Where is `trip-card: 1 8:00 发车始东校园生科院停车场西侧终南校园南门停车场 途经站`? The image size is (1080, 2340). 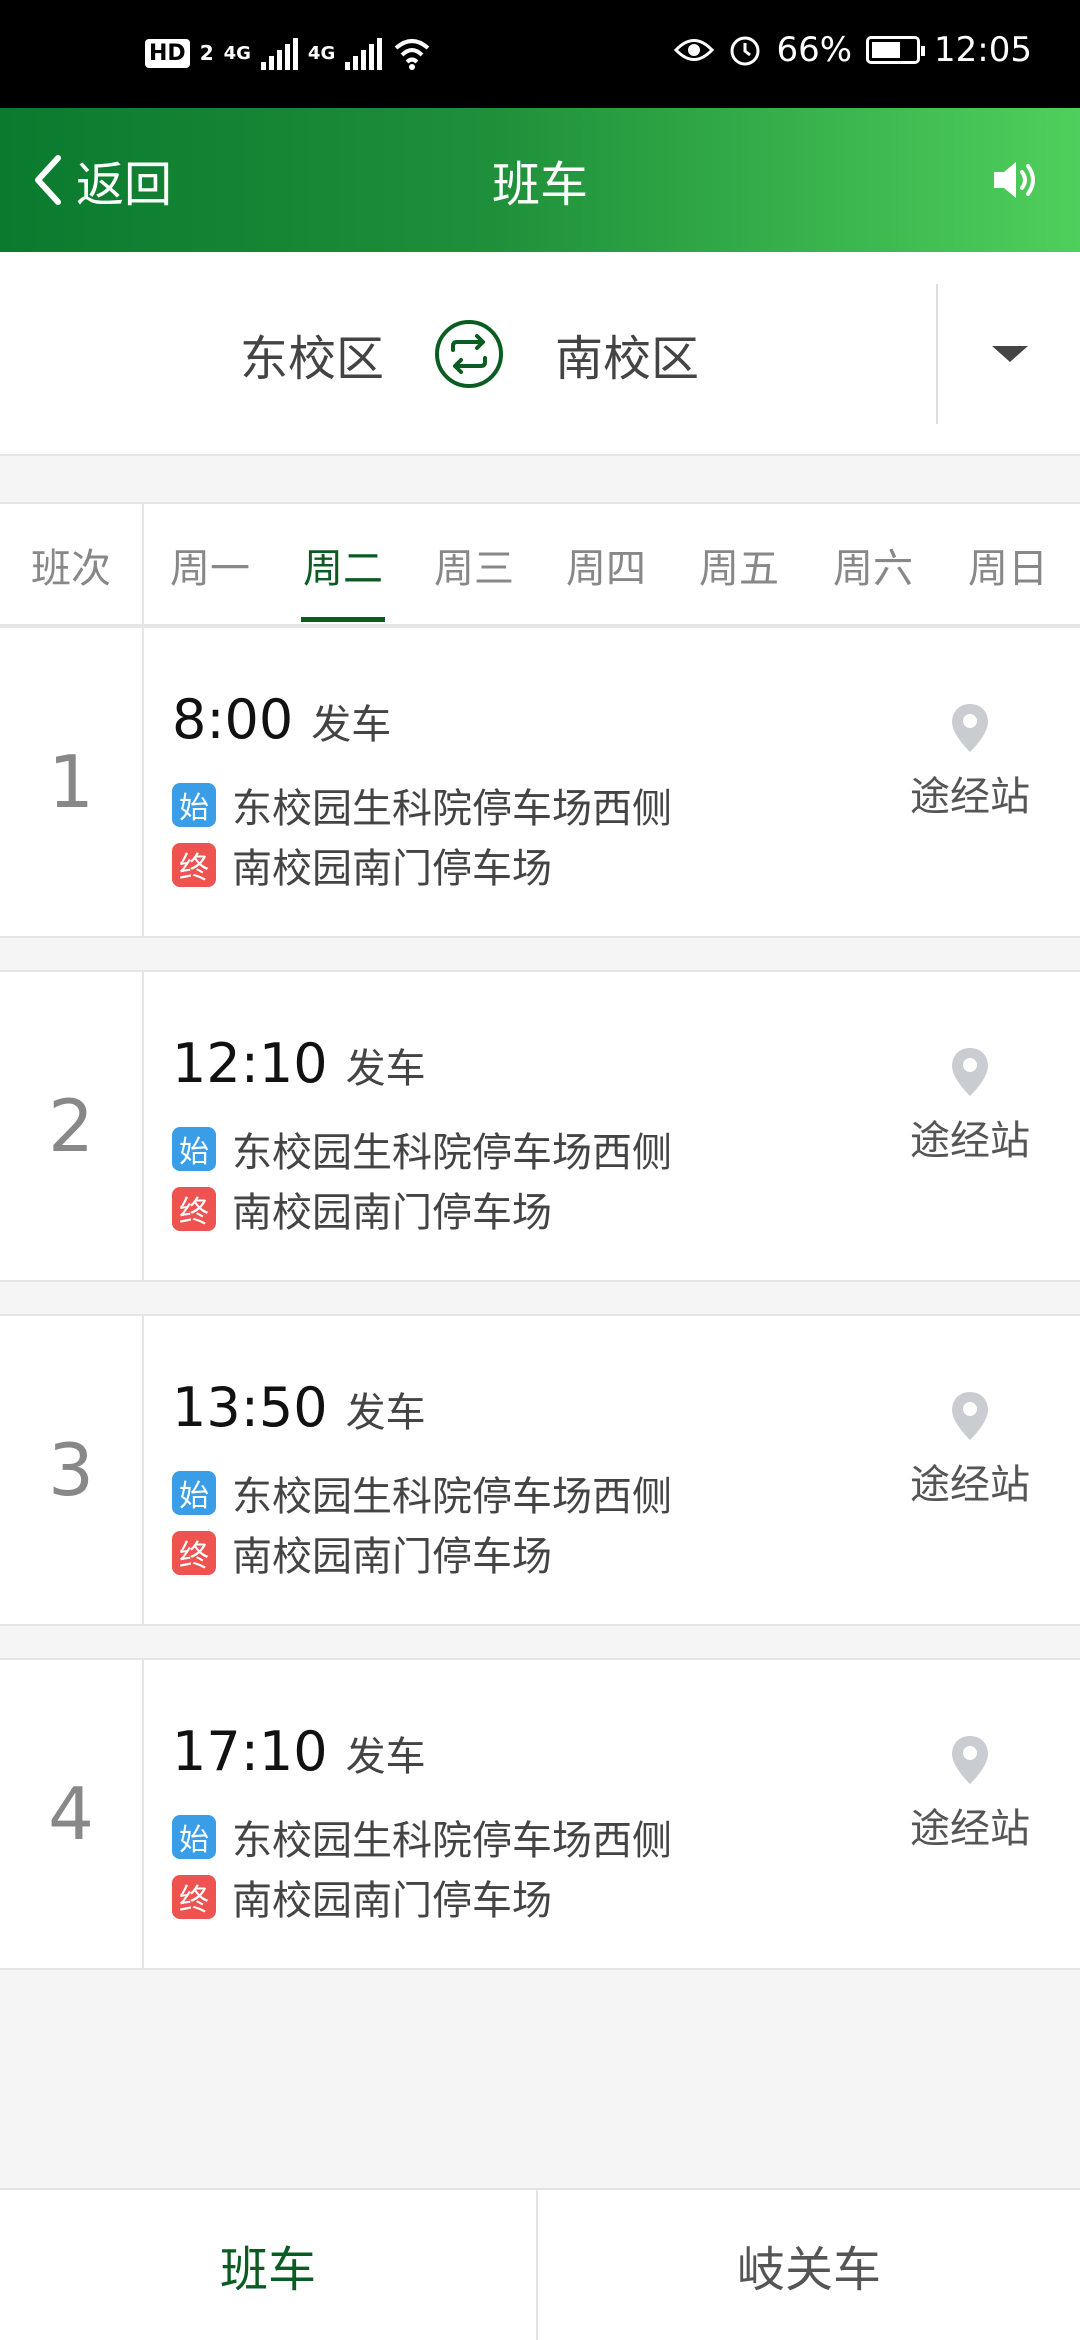
trip-card: 1 8:00 发车始东校园生科院停车场西侧终南校园南门停车场 途经站 is located at coordinates (540, 782).